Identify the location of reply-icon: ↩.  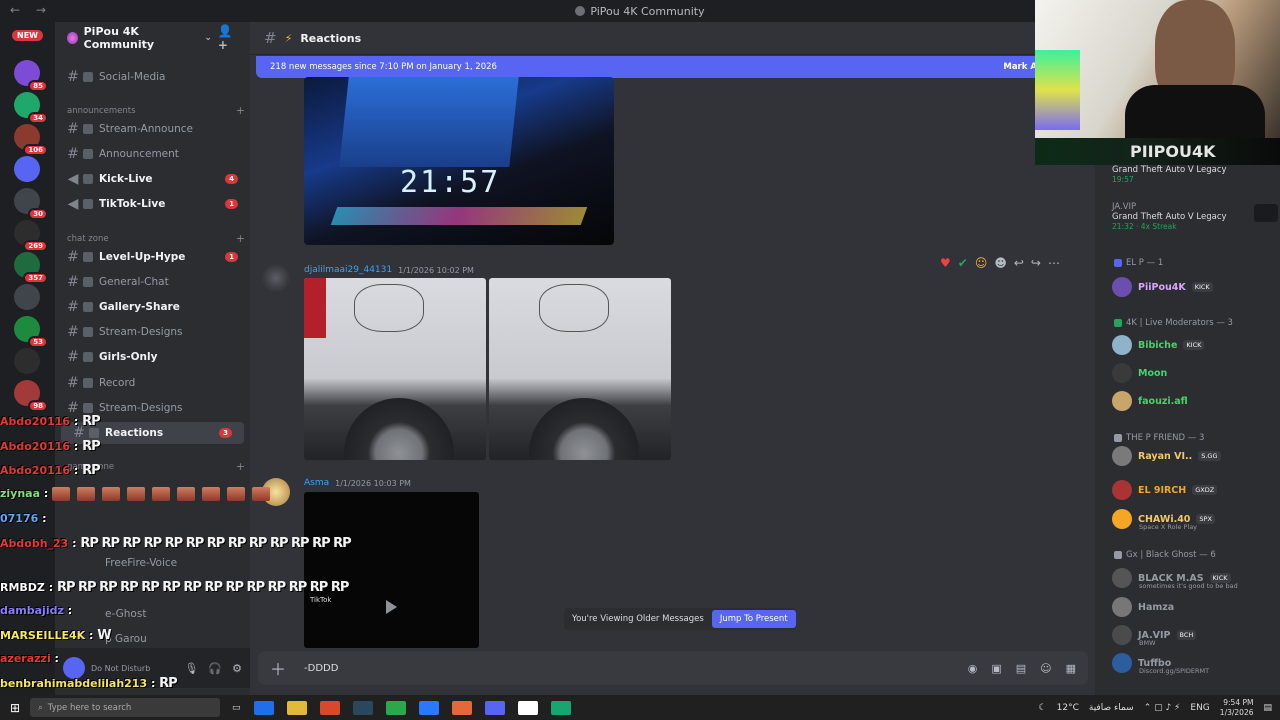
(1019, 263).